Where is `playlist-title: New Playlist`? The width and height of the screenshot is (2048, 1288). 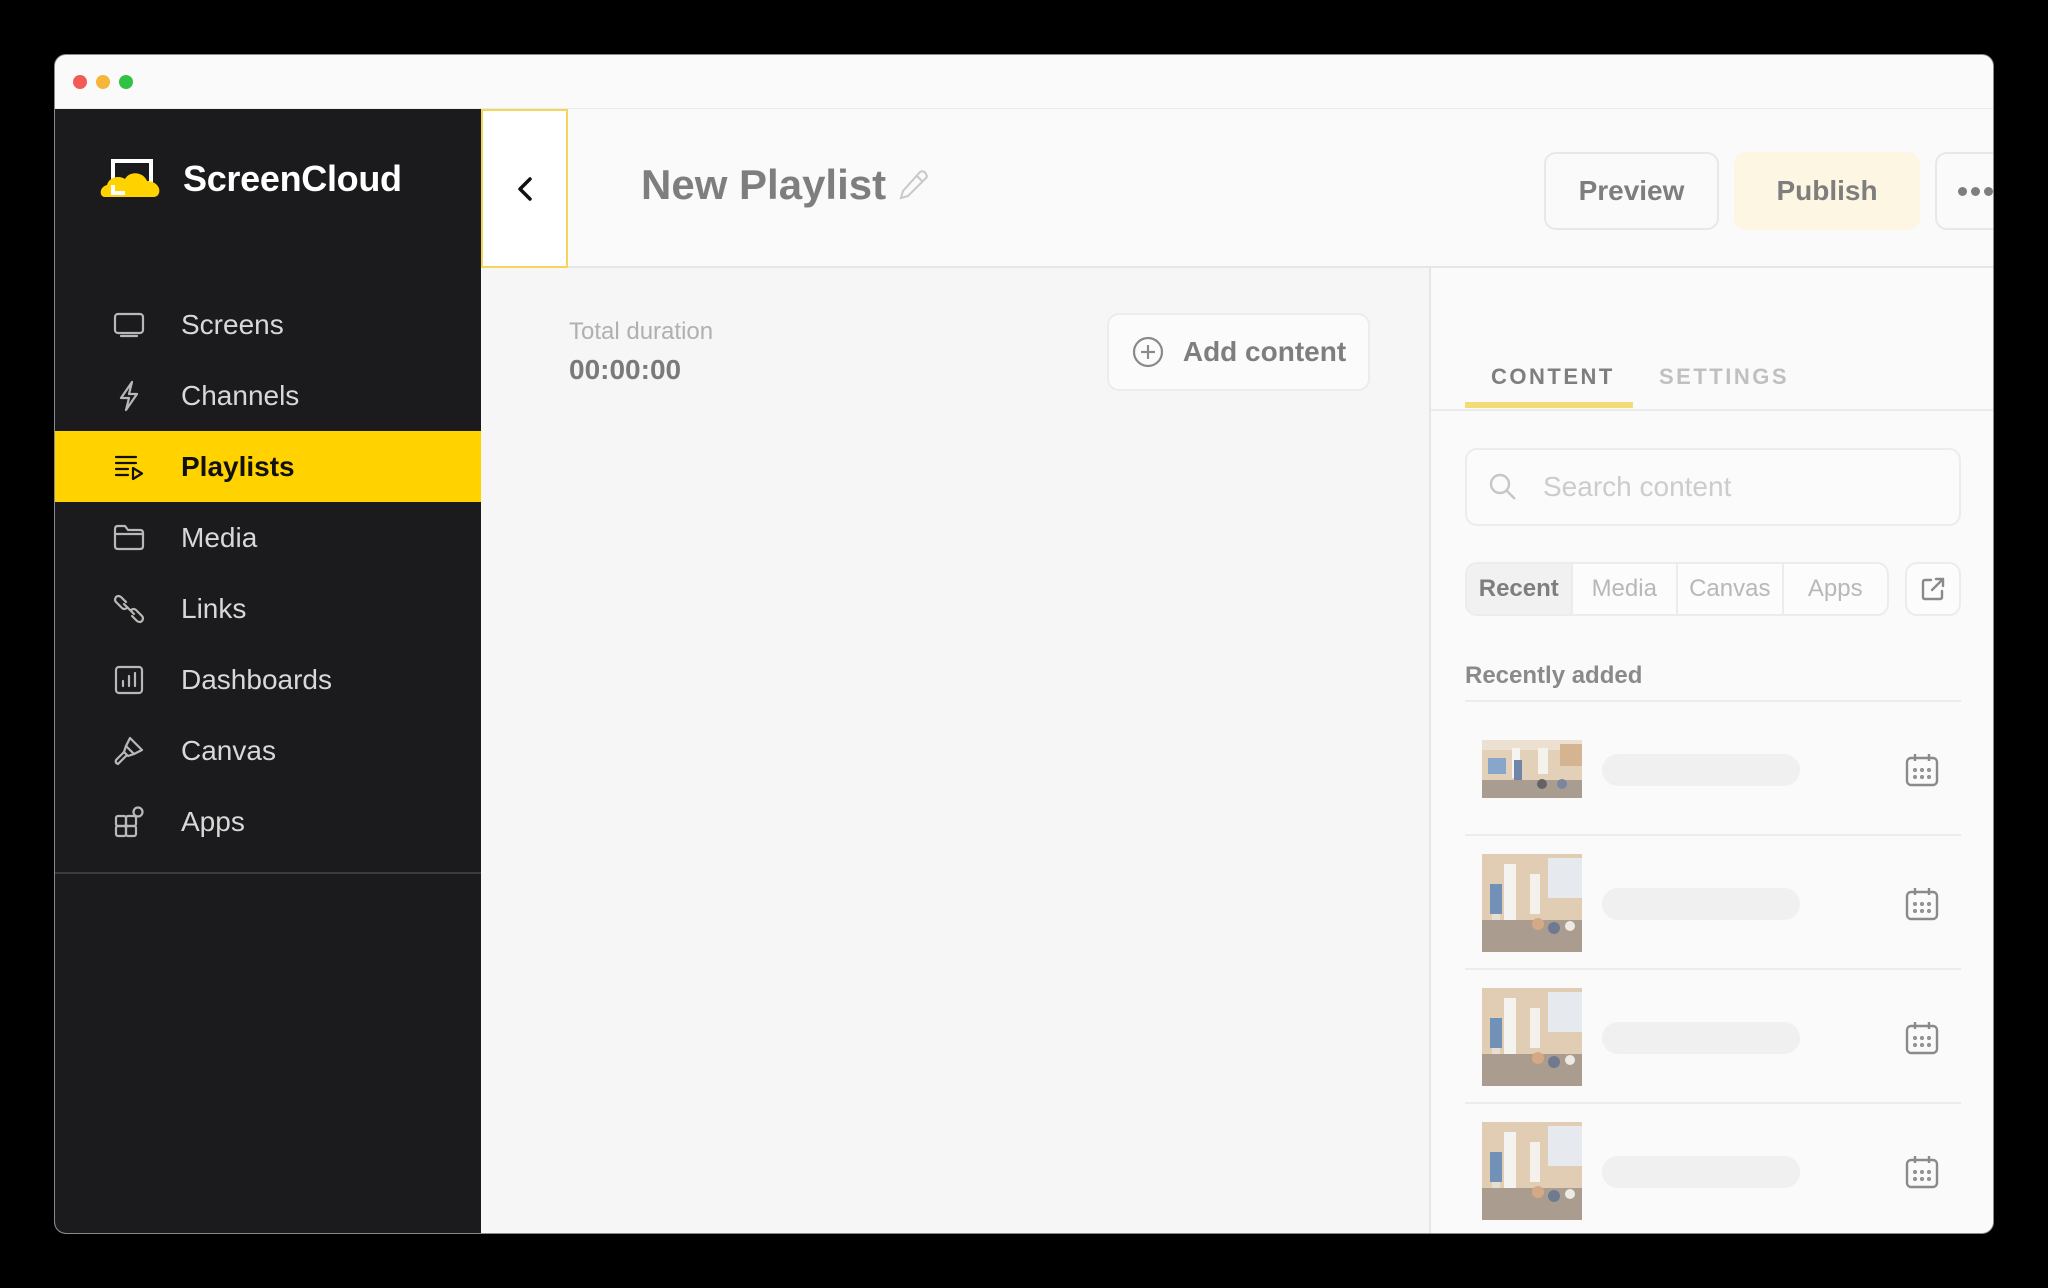 playlist-title: New Playlist is located at coordinates (785, 185).